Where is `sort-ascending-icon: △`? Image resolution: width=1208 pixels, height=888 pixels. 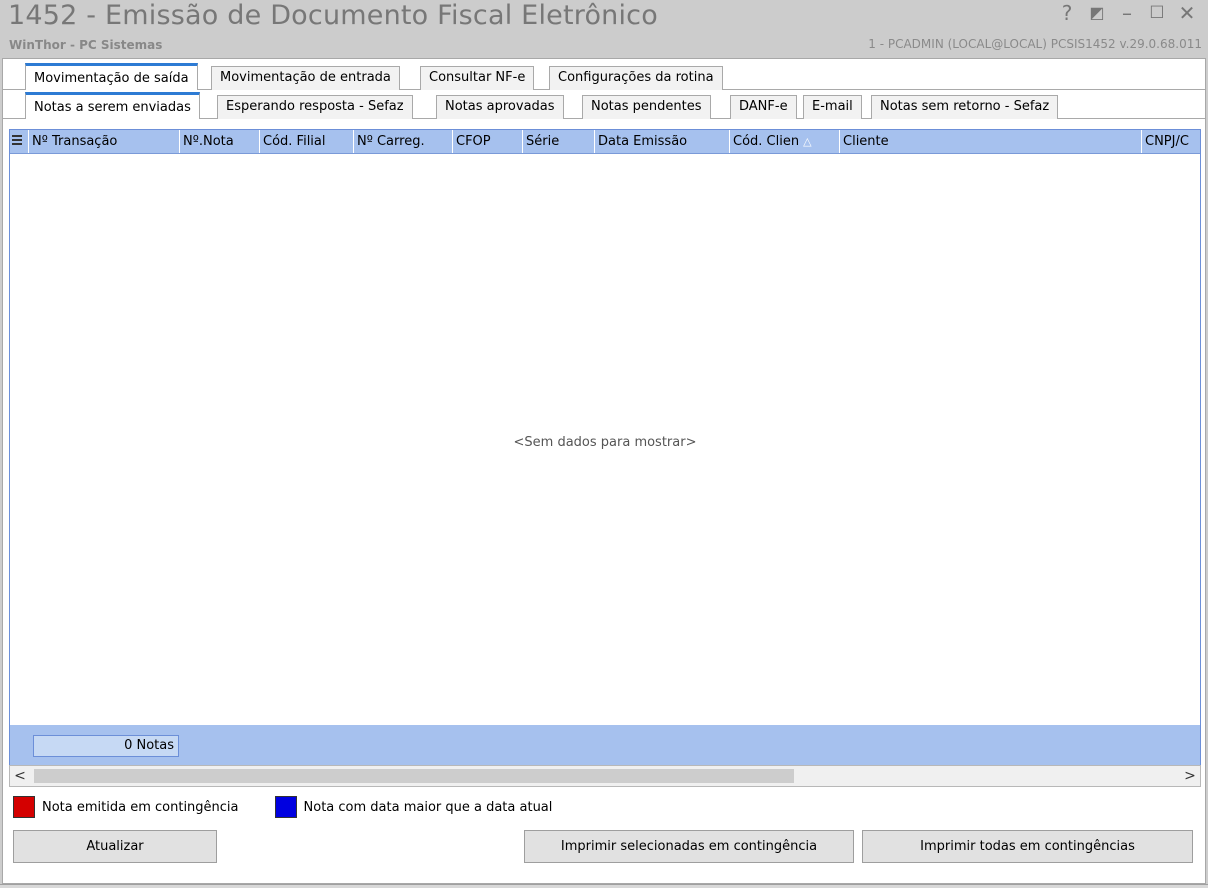 sort-ascending-icon: △ is located at coordinates (807, 141).